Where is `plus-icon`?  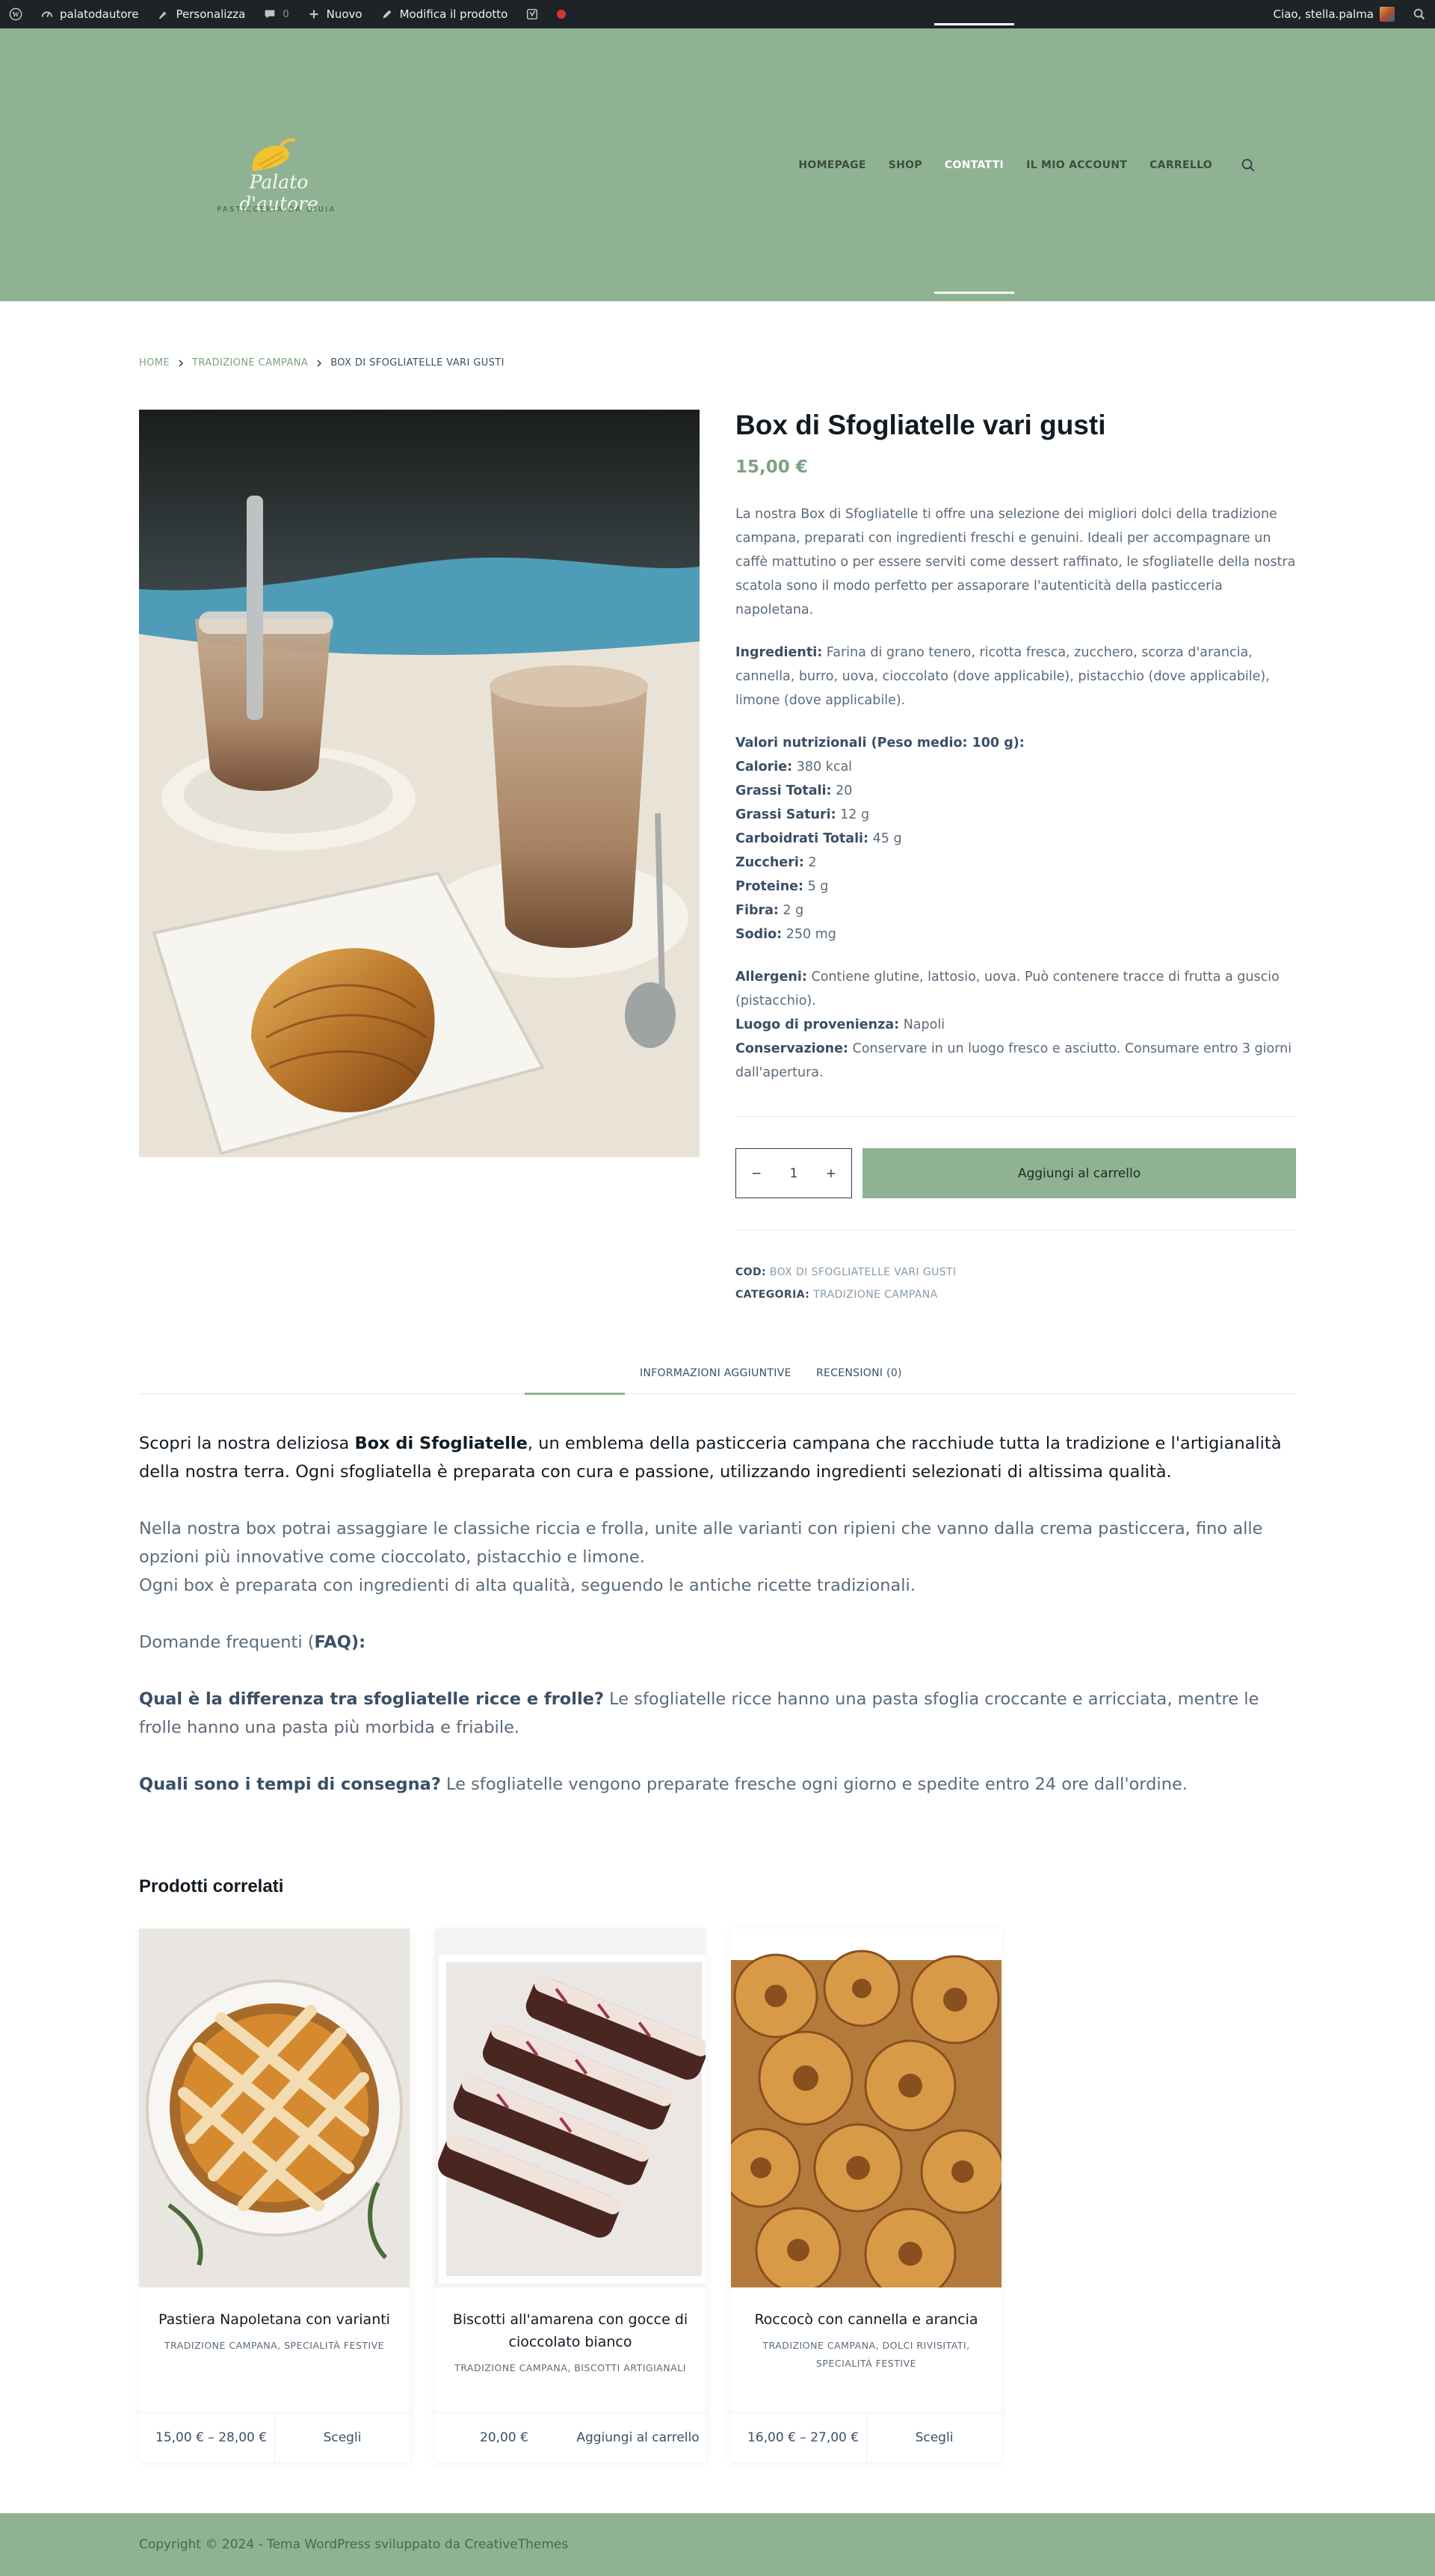
plus-icon is located at coordinates (313, 14).